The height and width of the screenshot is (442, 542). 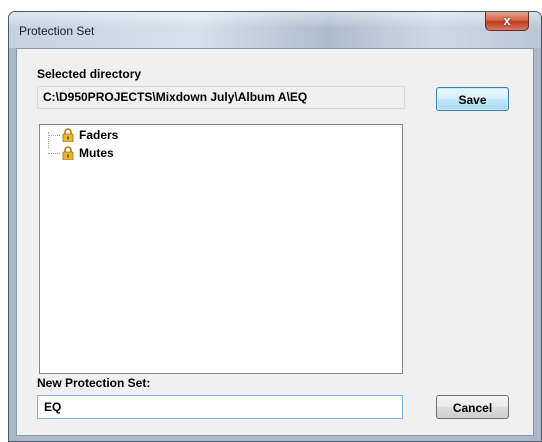 What do you see at coordinates (472, 99) in the screenshot?
I see `save-button: Save` at bounding box center [472, 99].